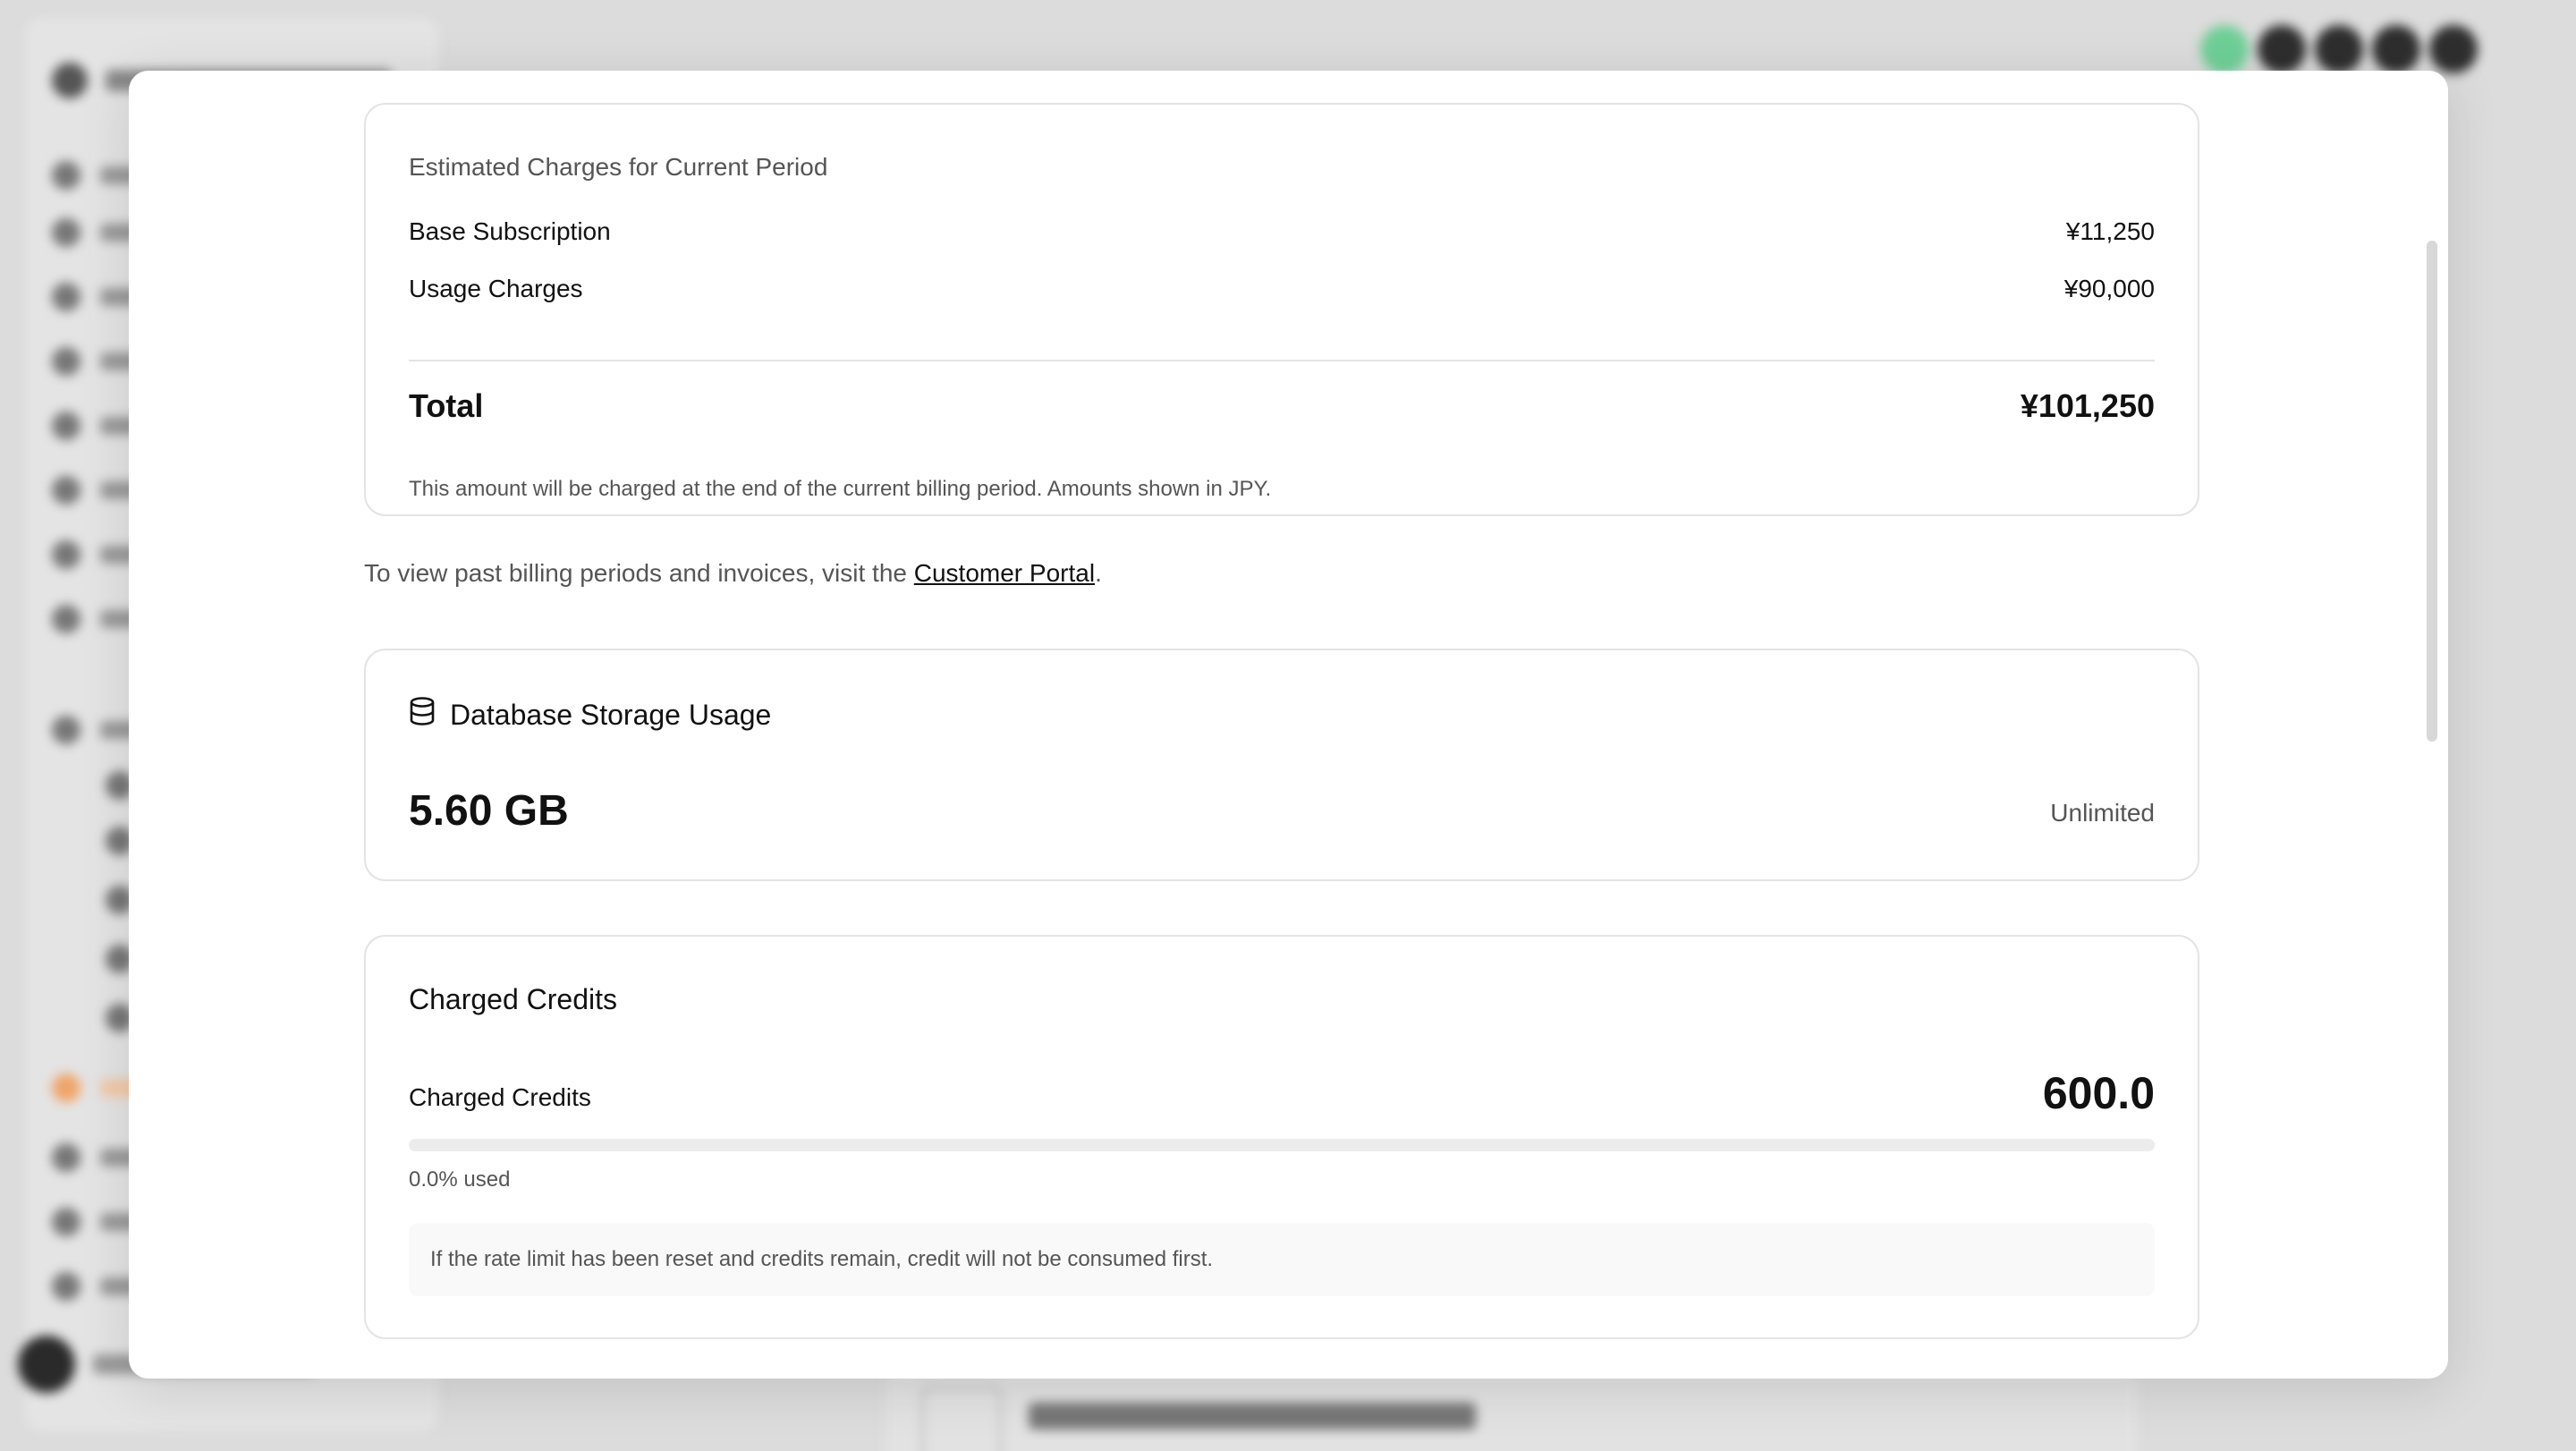  Describe the element at coordinates (1098, 573) in the screenshot. I see `portal-suffix: .` at that location.